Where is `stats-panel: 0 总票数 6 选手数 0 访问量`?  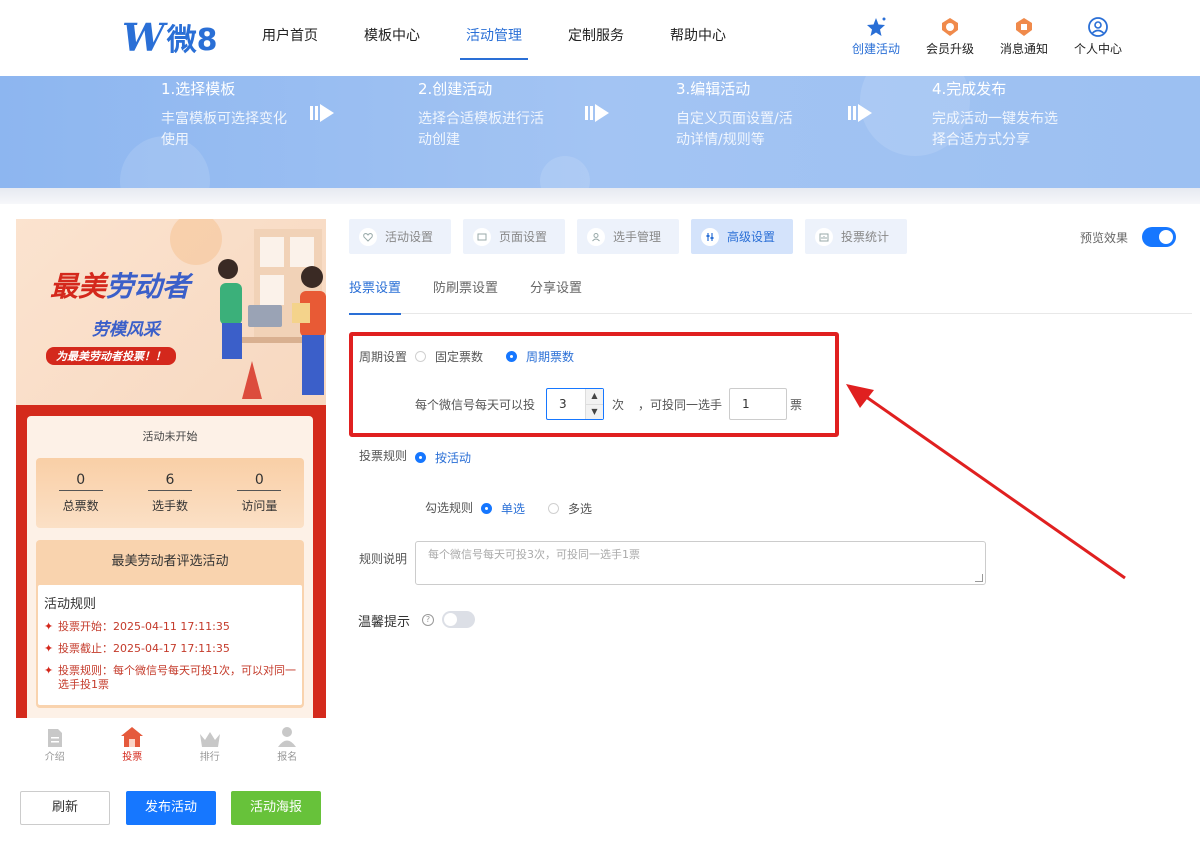 stats-panel: 0 总票数 6 选手数 0 访问量 is located at coordinates (170, 493).